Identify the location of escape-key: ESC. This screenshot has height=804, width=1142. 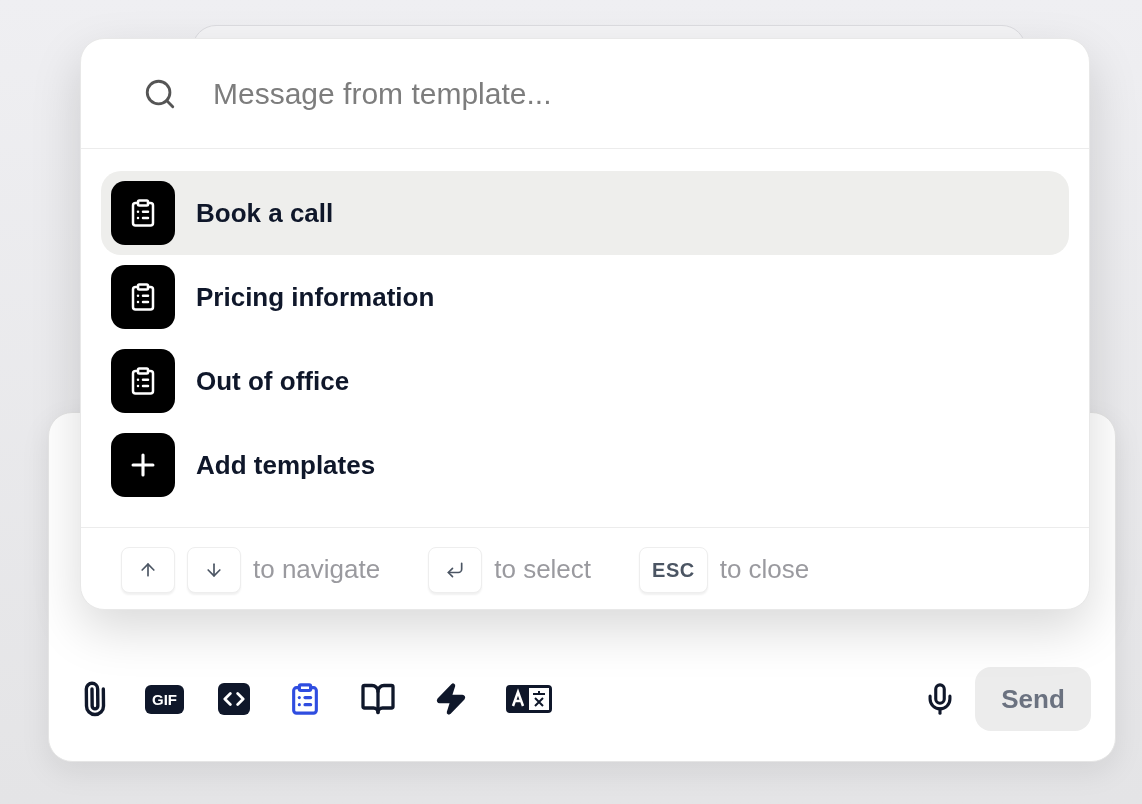
(673, 569).